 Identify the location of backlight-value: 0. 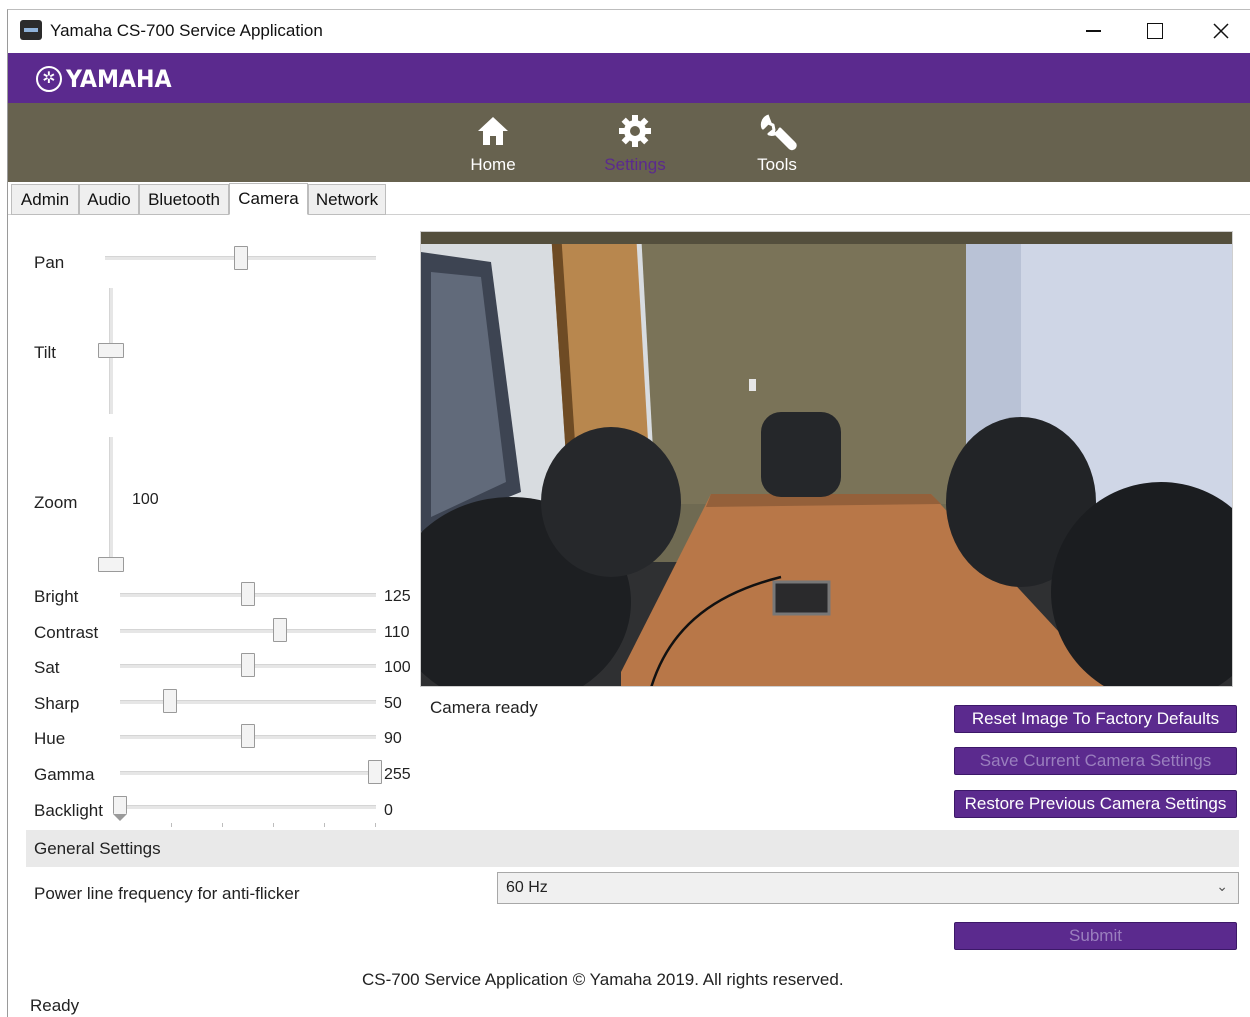
(388, 810).